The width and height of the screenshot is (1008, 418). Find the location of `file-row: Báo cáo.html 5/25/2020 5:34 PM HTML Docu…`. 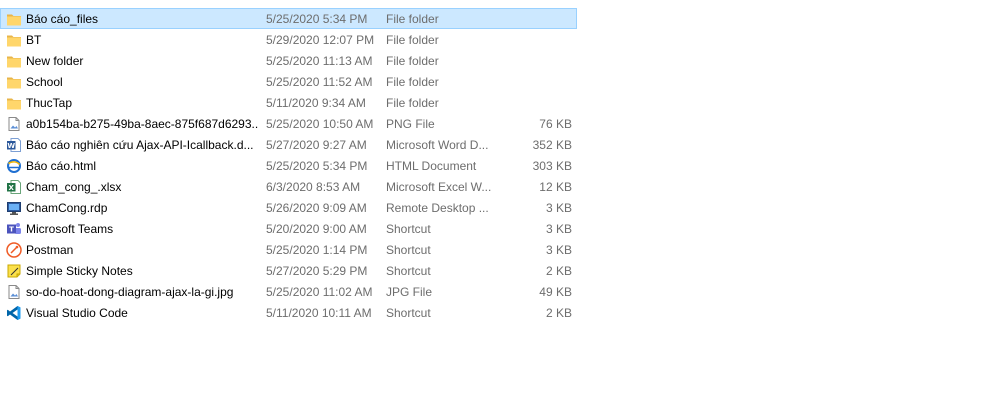

file-row: Báo cáo.html 5/25/2020 5:34 PM HTML Docu… is located at coordinates (288, 165).